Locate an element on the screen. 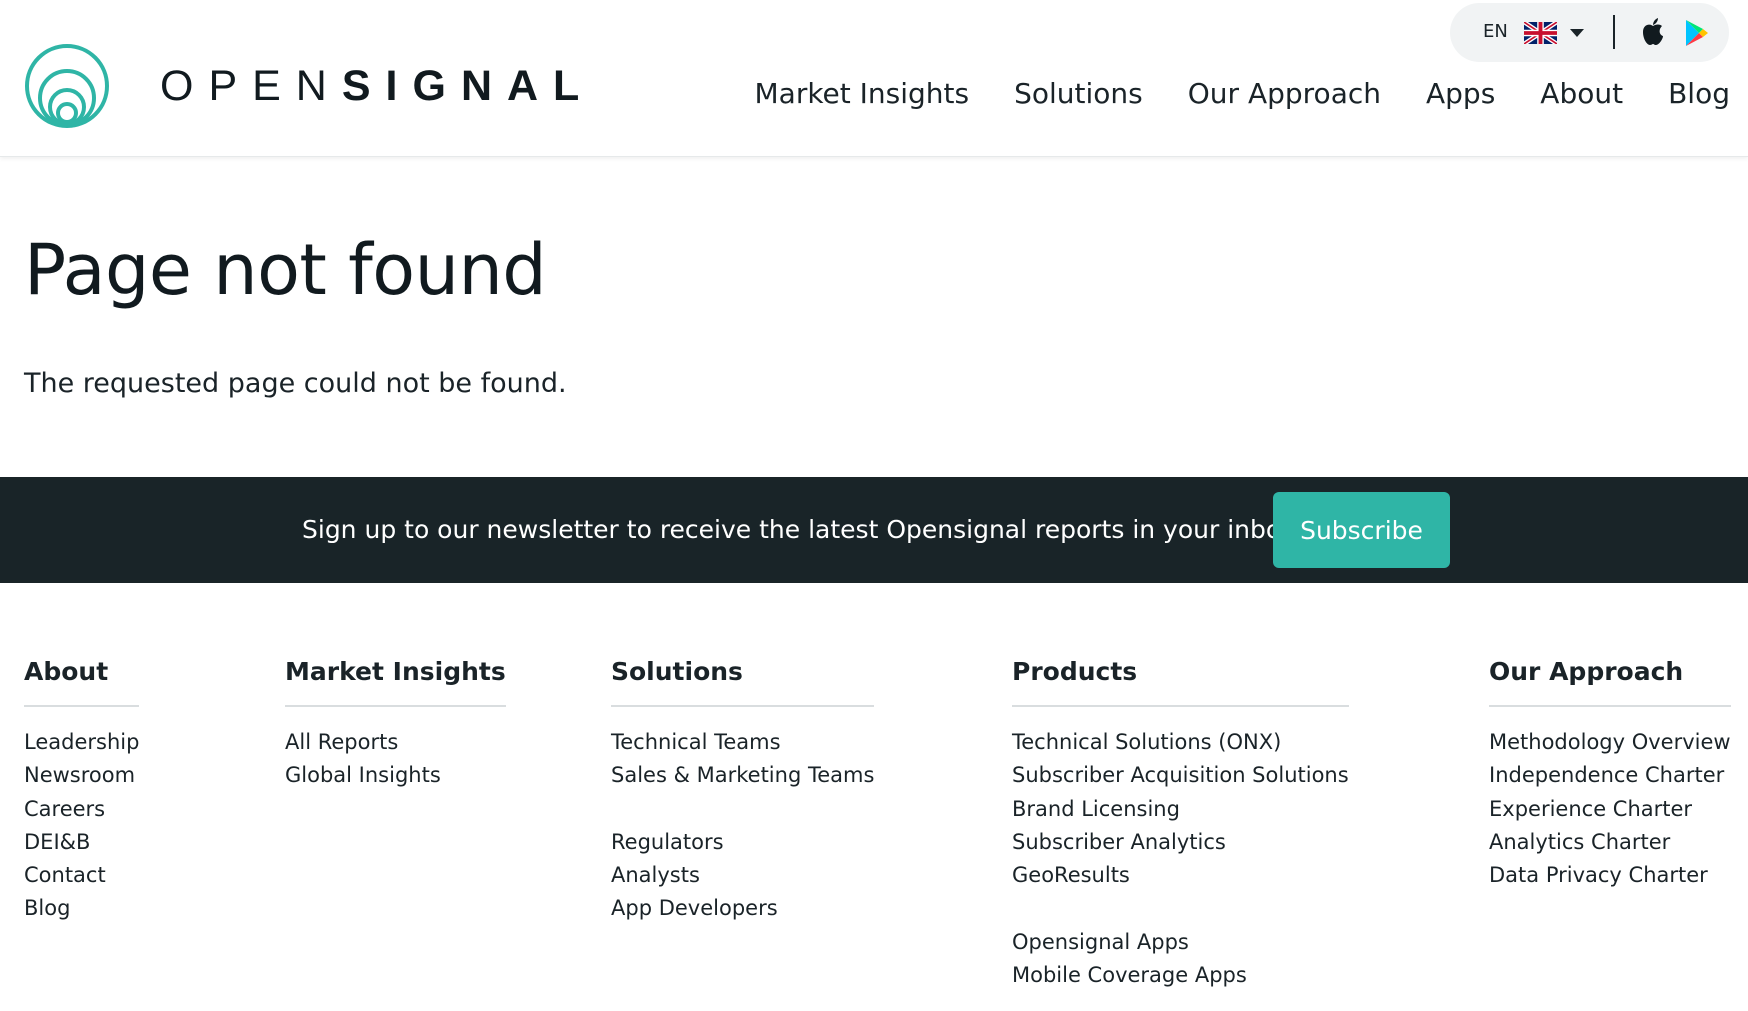 This screenshot has width=1748, height=1011. not-found-message: The requested page could not be found. is located at coordinates (295, 383).